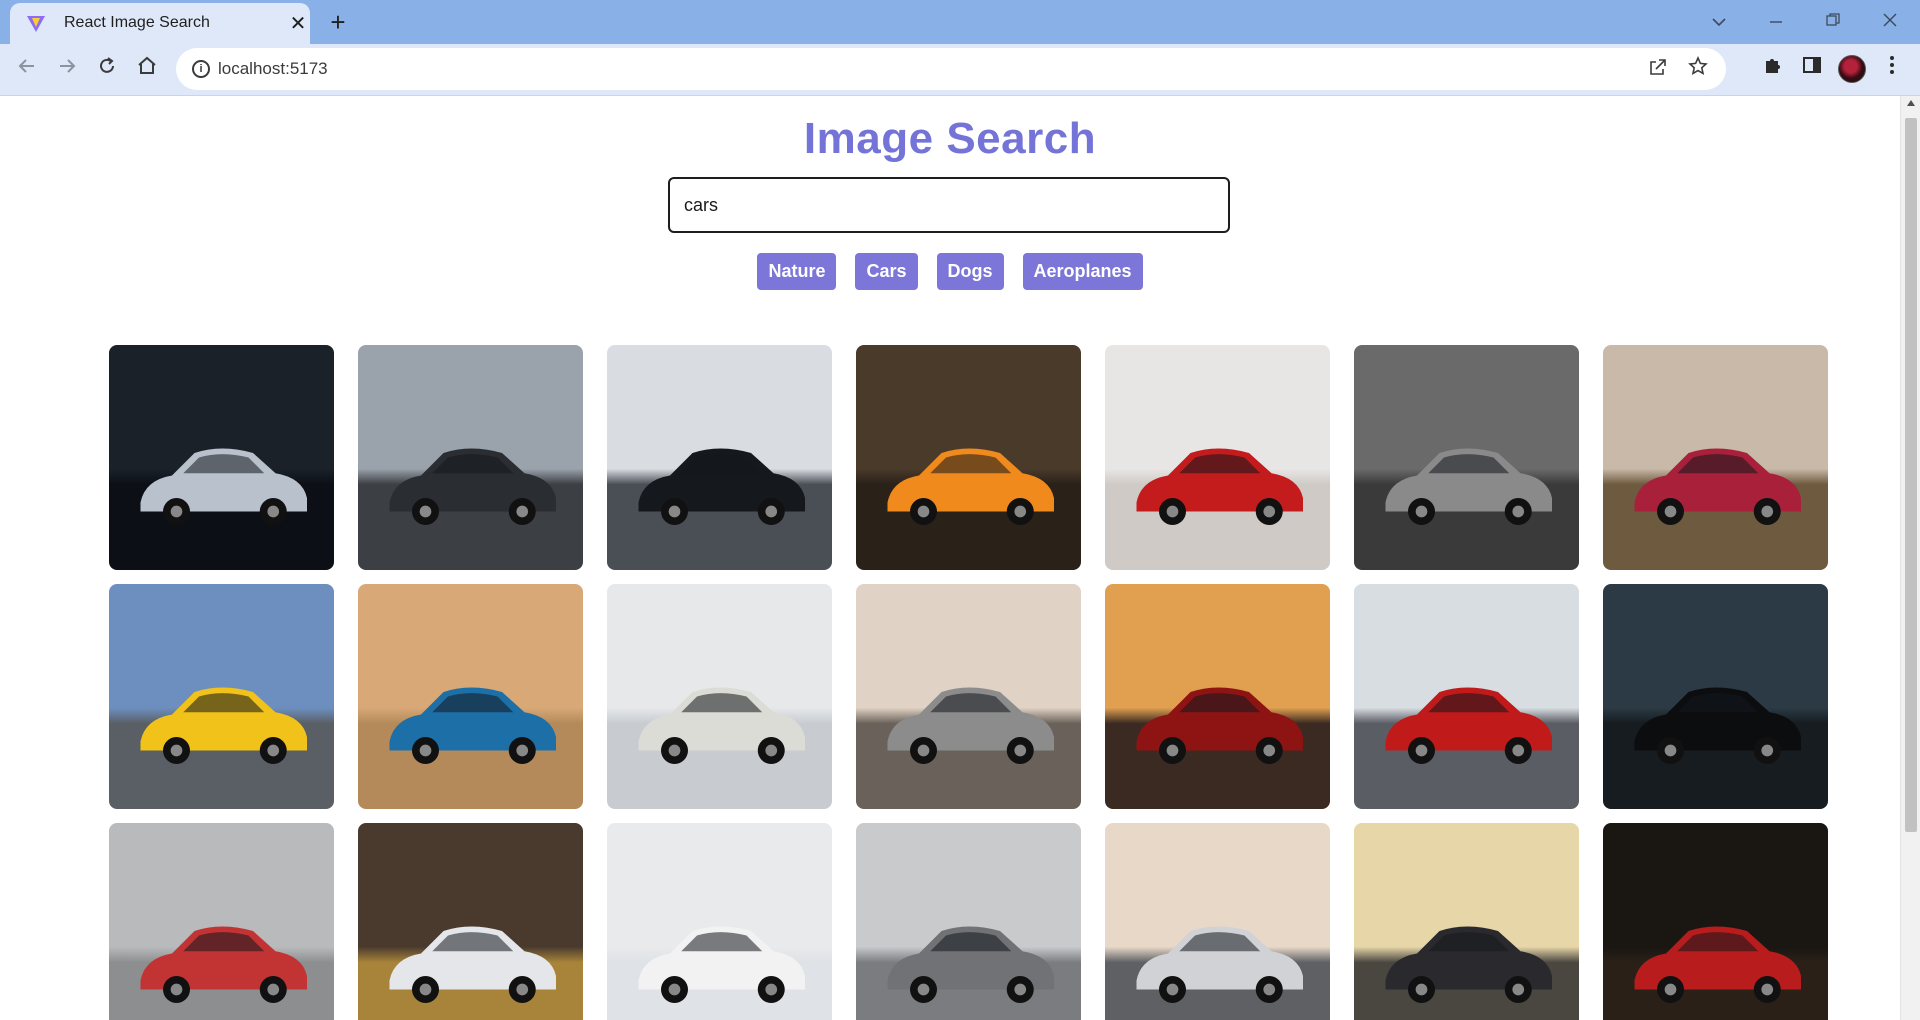  Describe the element at coordinates (1892, 69) in the screenshot. I see `kebab-menu-icon` at that location.